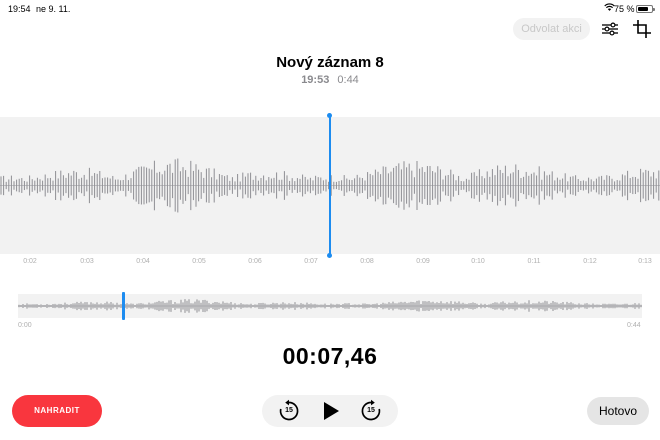  What do you see at coordinates (315, 80) in the screenshot?
I see `recording-time: 19:53` at bounding box center [315, 80].